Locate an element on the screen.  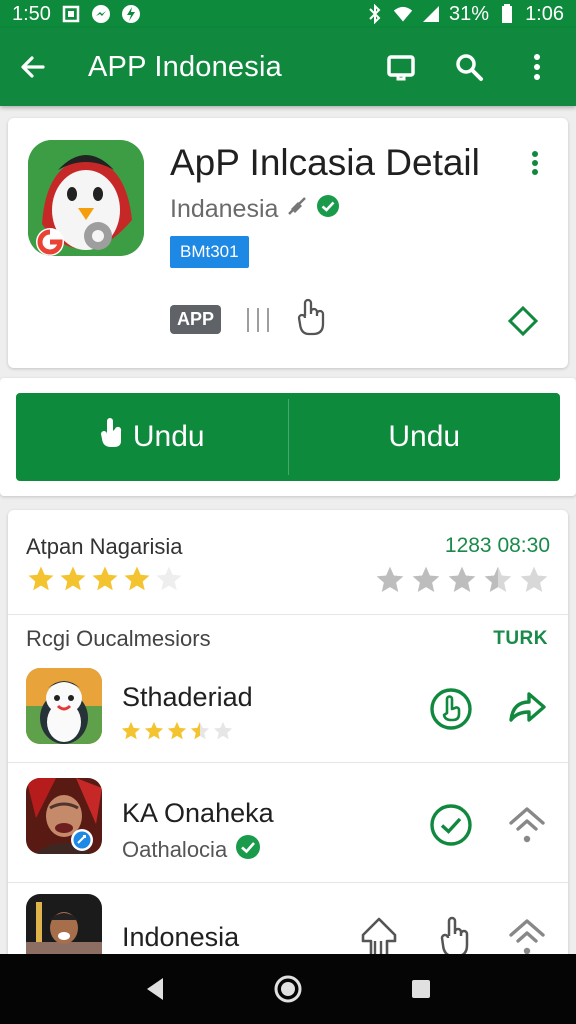
status-time-left: 1:50 is located at coordinates (31, 13).